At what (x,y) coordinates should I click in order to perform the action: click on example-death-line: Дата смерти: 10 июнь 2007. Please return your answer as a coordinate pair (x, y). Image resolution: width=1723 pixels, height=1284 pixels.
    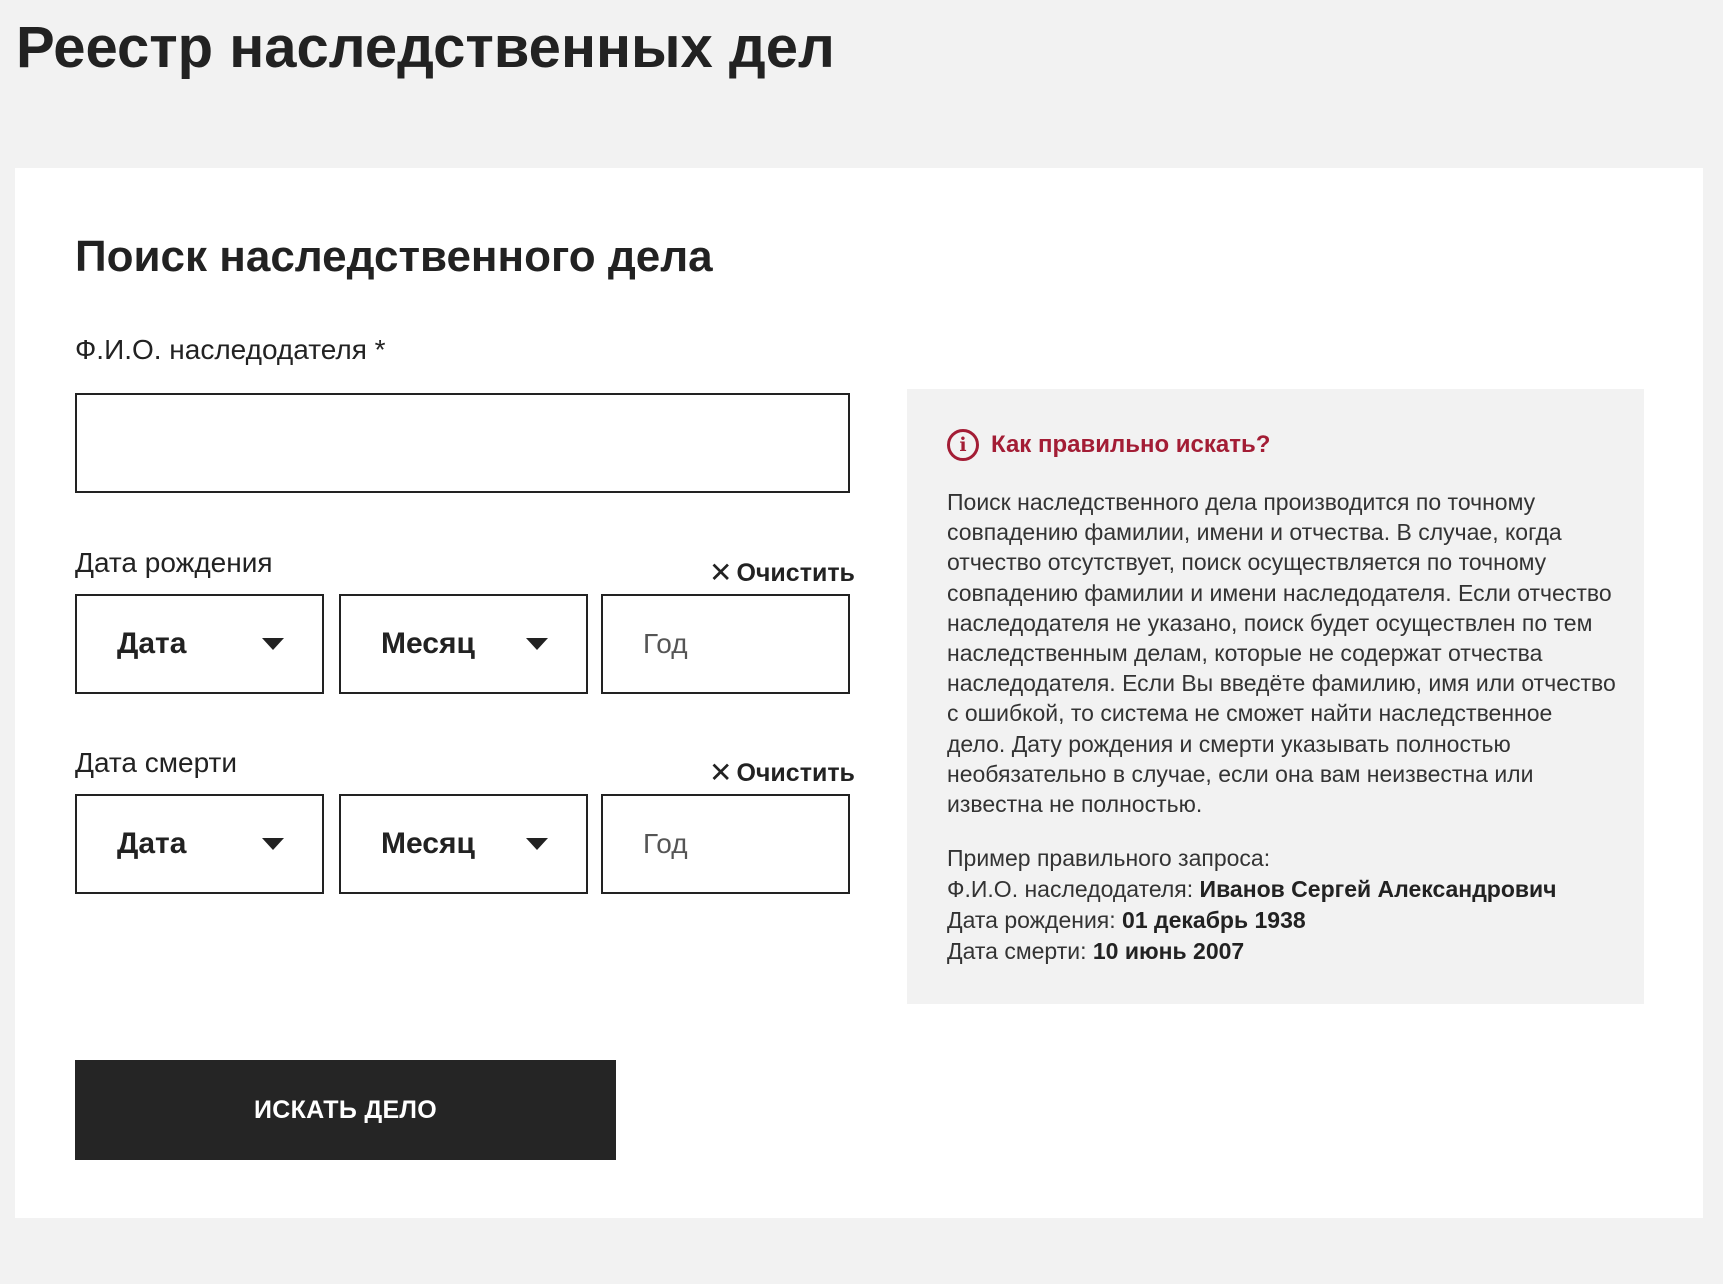
    Looking at the image, I should click on (1287, 951).